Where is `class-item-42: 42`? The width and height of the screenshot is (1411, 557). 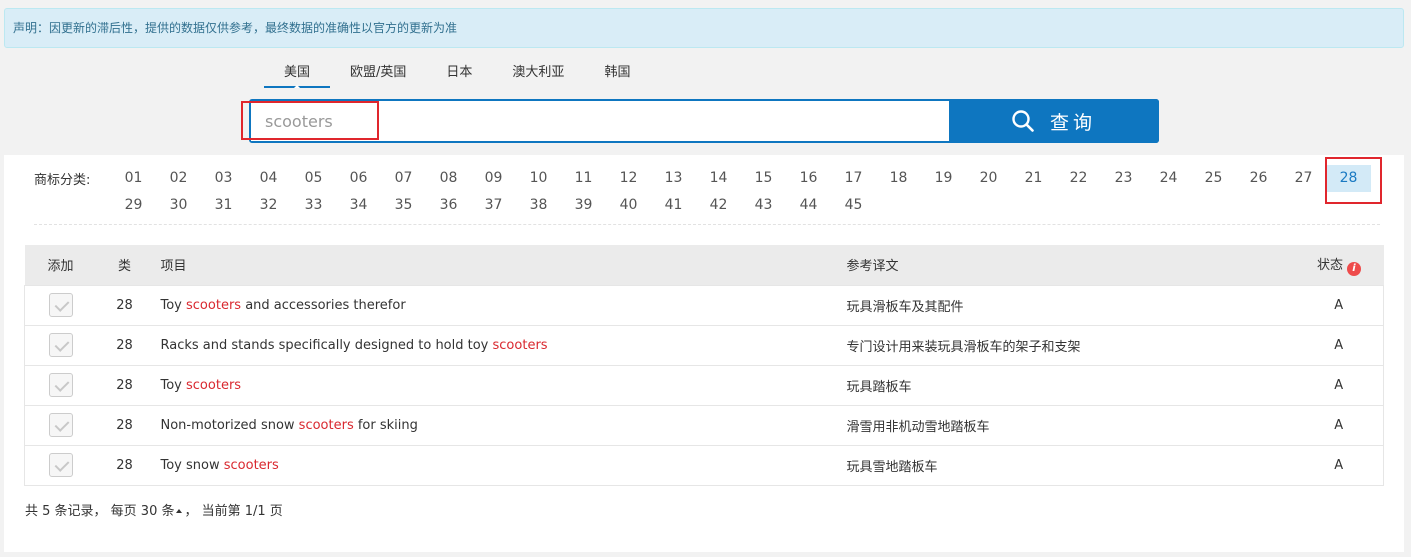 class-item-42: 42 is located at coordinates (718, 205).